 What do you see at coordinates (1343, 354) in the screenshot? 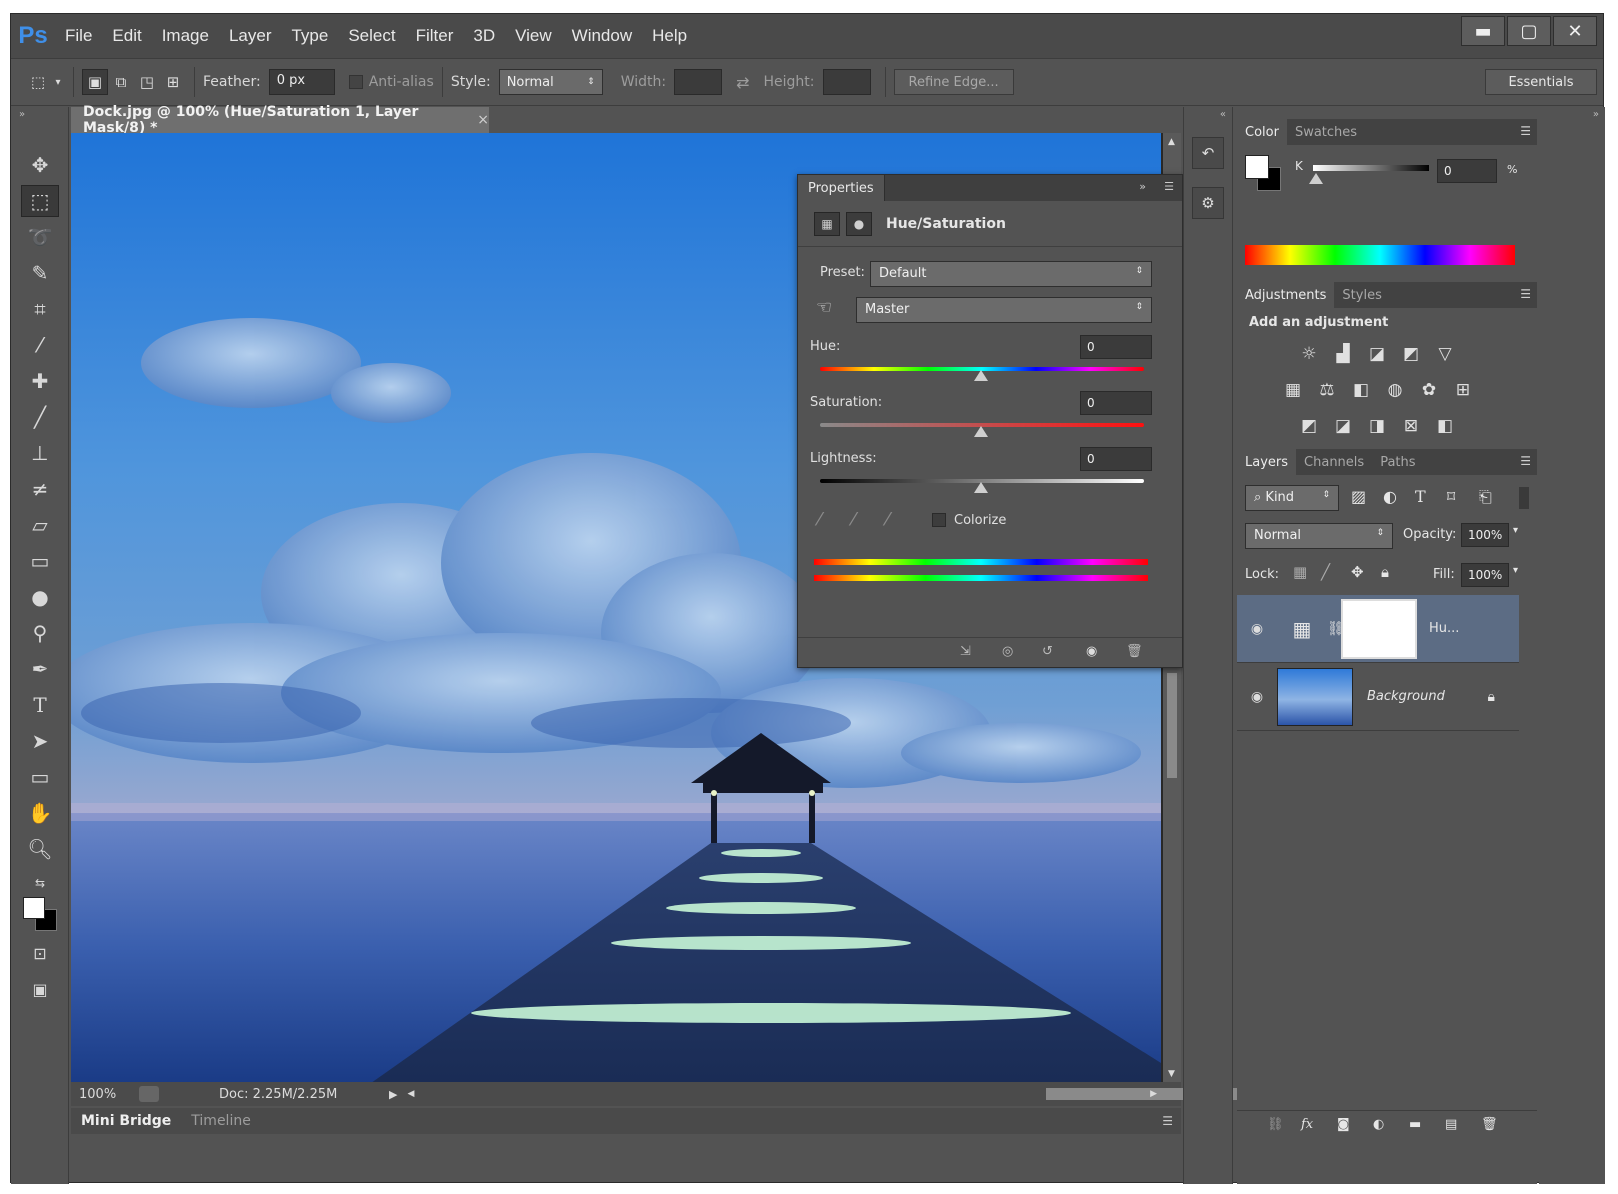
I see `levels-icon: ▟` at bounding box center [1343, 354].